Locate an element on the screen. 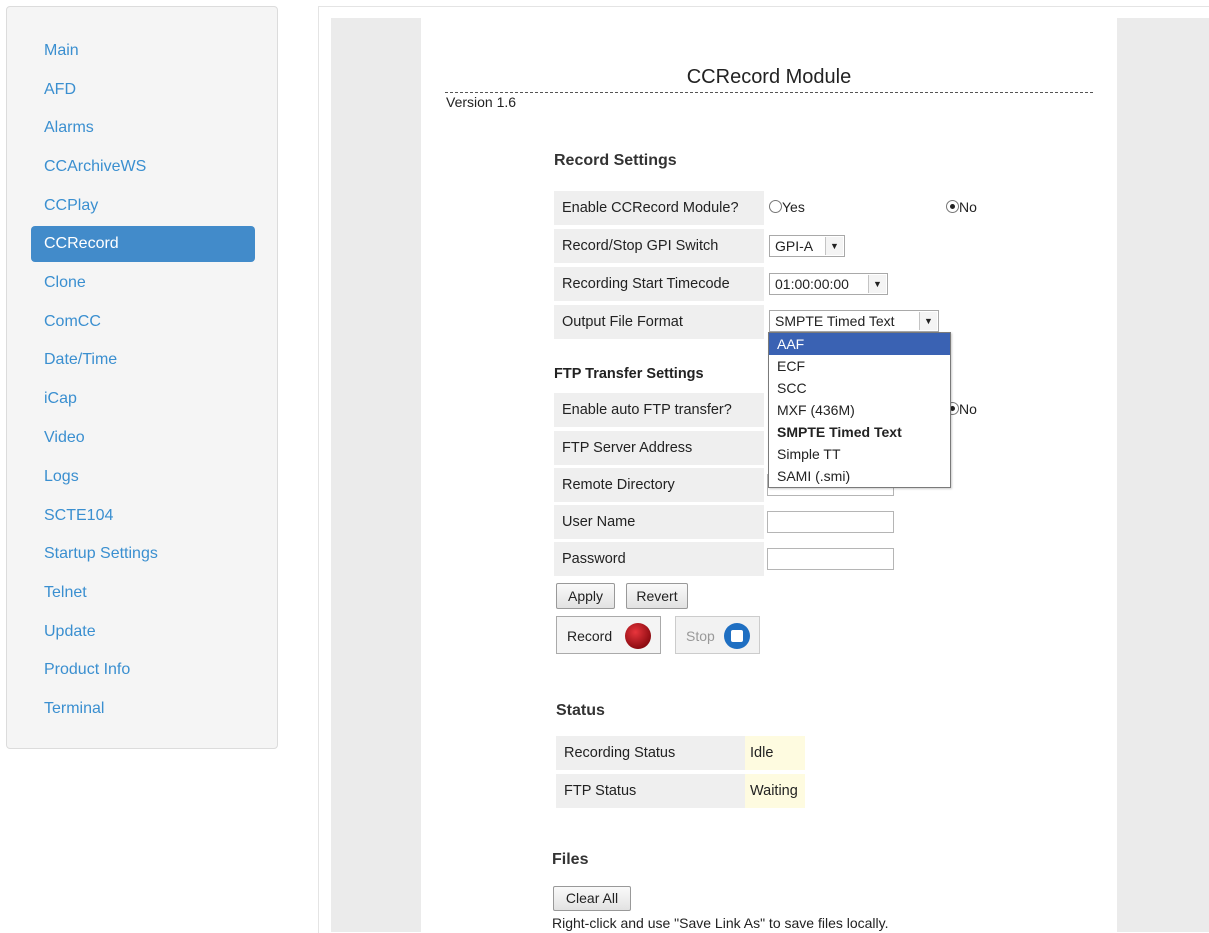  format-option-scc: SCC is located at coordinates (859, 388).